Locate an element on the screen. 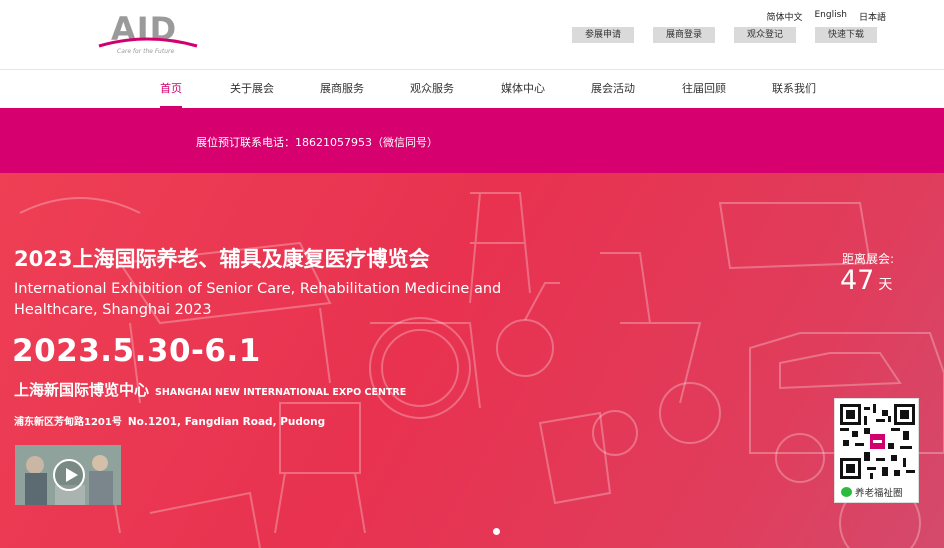  exhibitor-login-button: 展商登录 is located at coordinates (684, 35).